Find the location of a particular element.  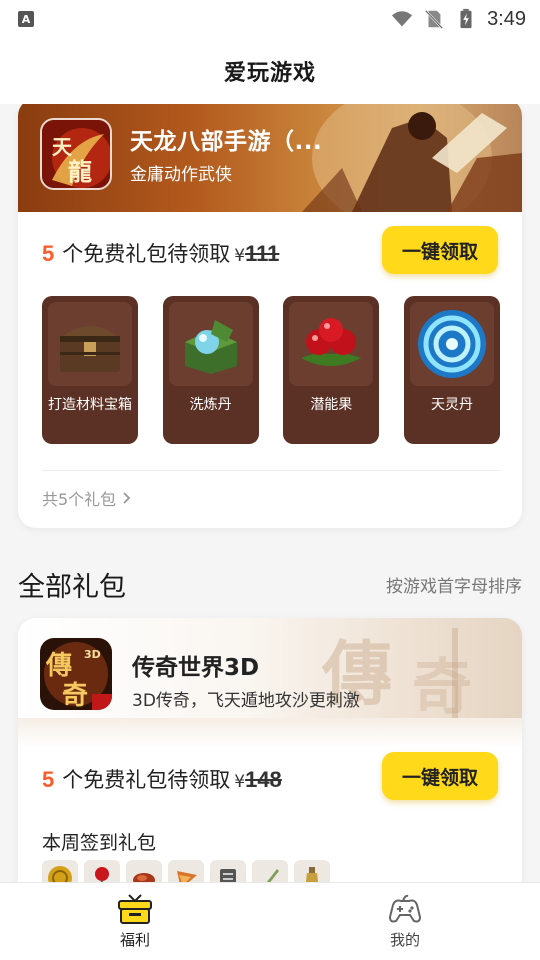

all-gifts-header: 全部礼包 按游戏首字母排序 is located at coordinates (270, 584).